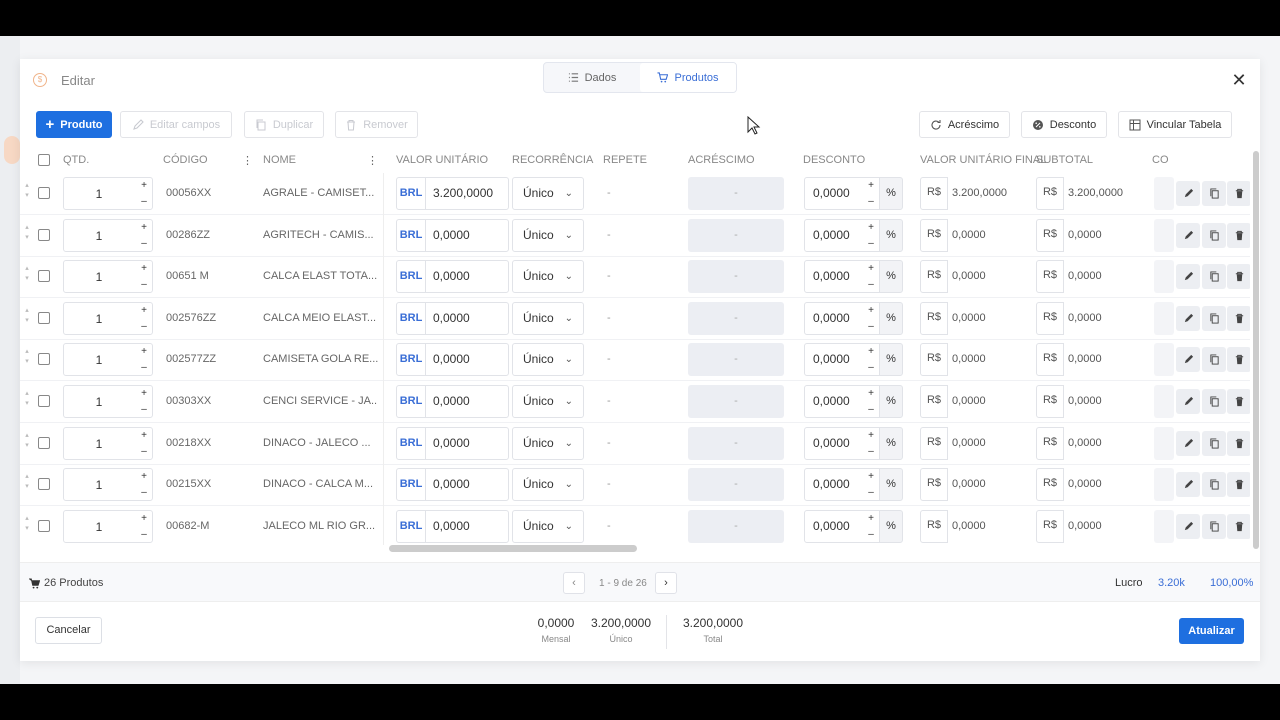  I want to click on prev-page-button: ‹, so click(574, 583).